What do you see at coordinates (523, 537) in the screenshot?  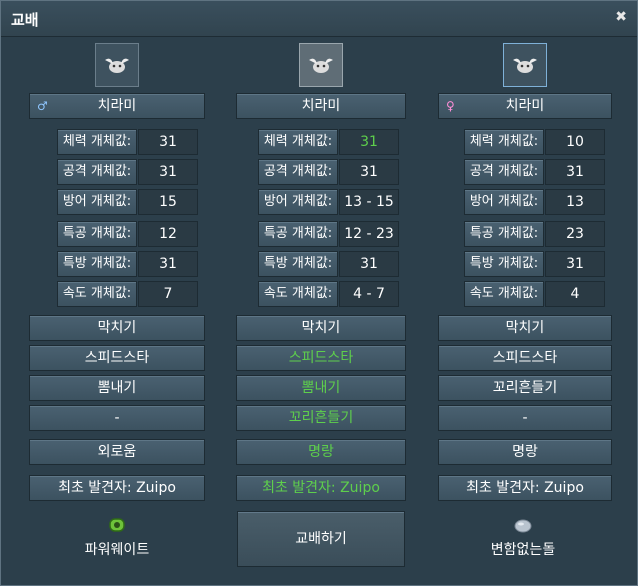 I see `right-held-item: 변함없는돌` at bounding box center [523, 537].